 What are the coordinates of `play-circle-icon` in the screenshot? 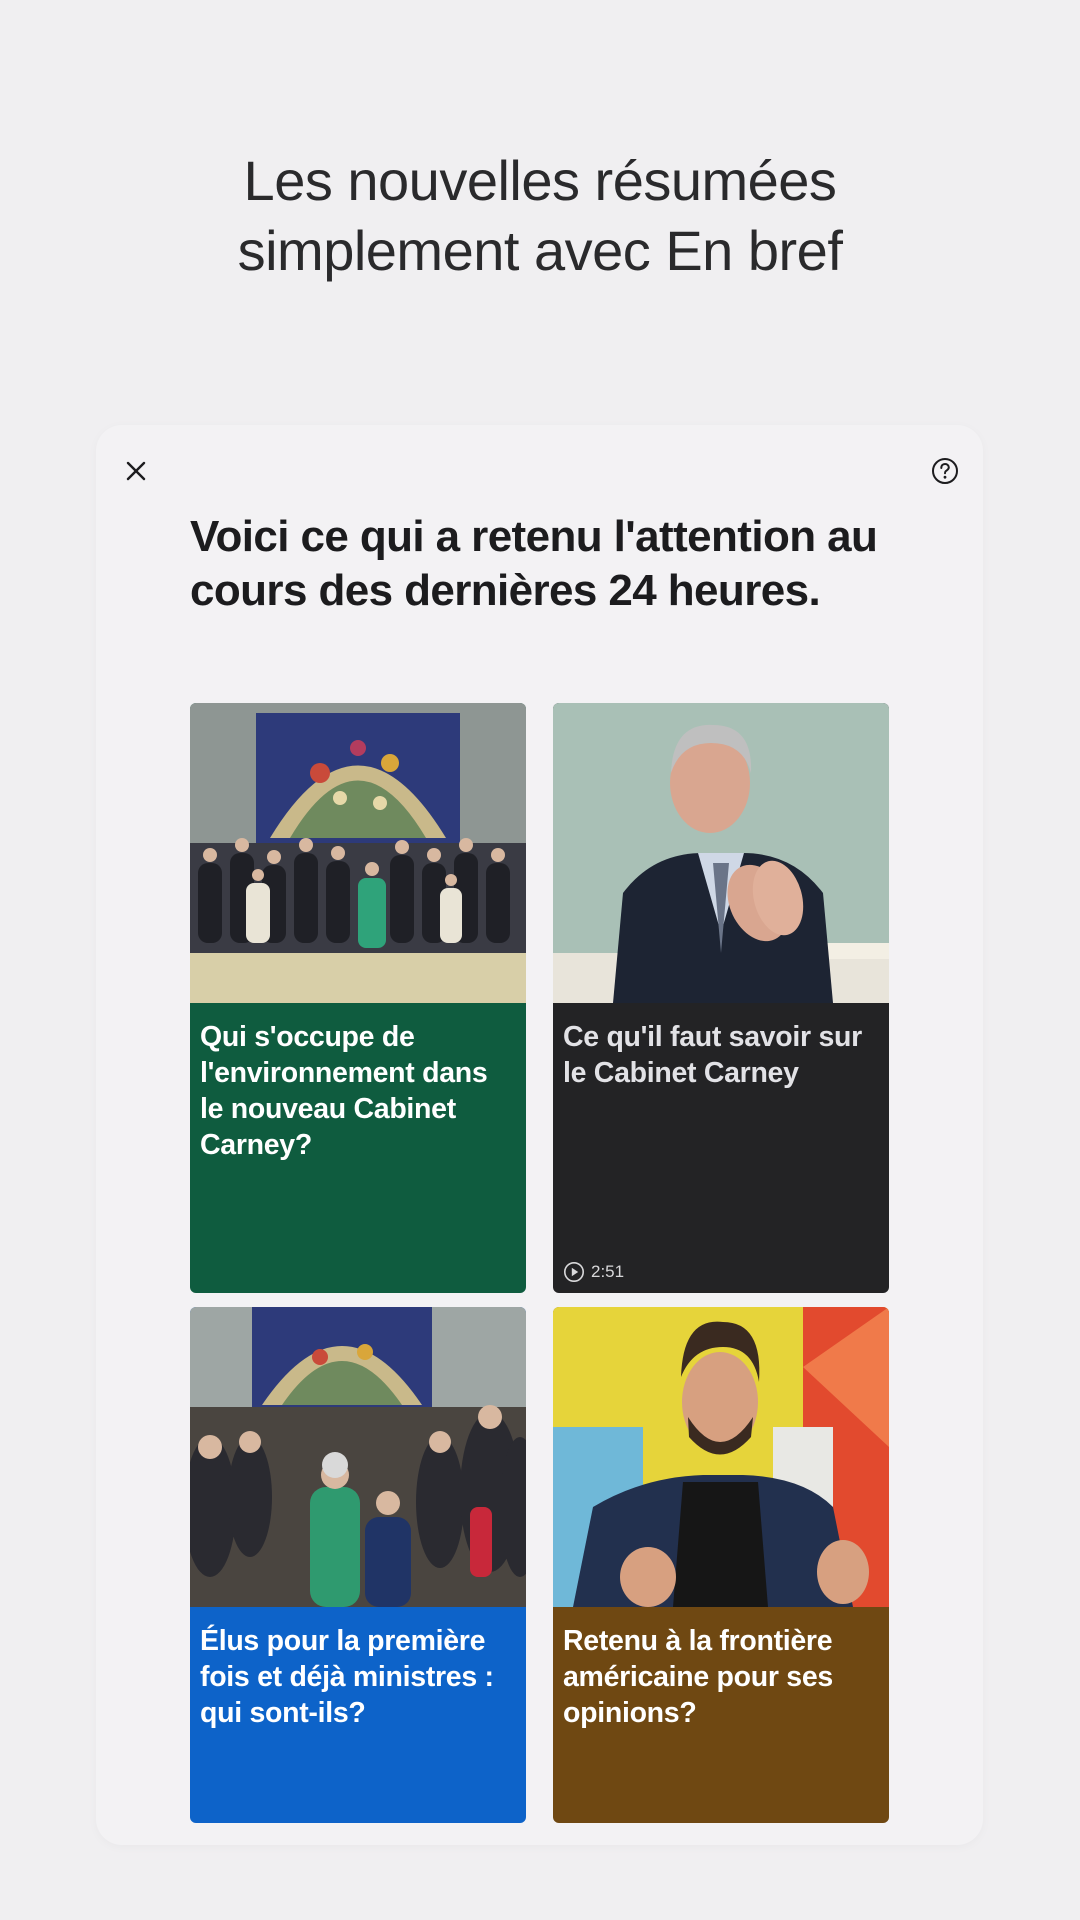 It's located at (574, 1272).